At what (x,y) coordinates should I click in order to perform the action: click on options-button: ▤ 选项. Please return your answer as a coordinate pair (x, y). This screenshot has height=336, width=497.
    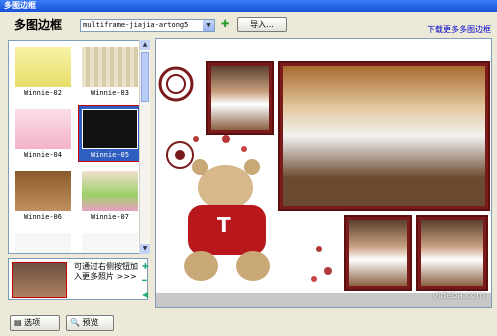
    Looking at the image, I should click on (35, 323).